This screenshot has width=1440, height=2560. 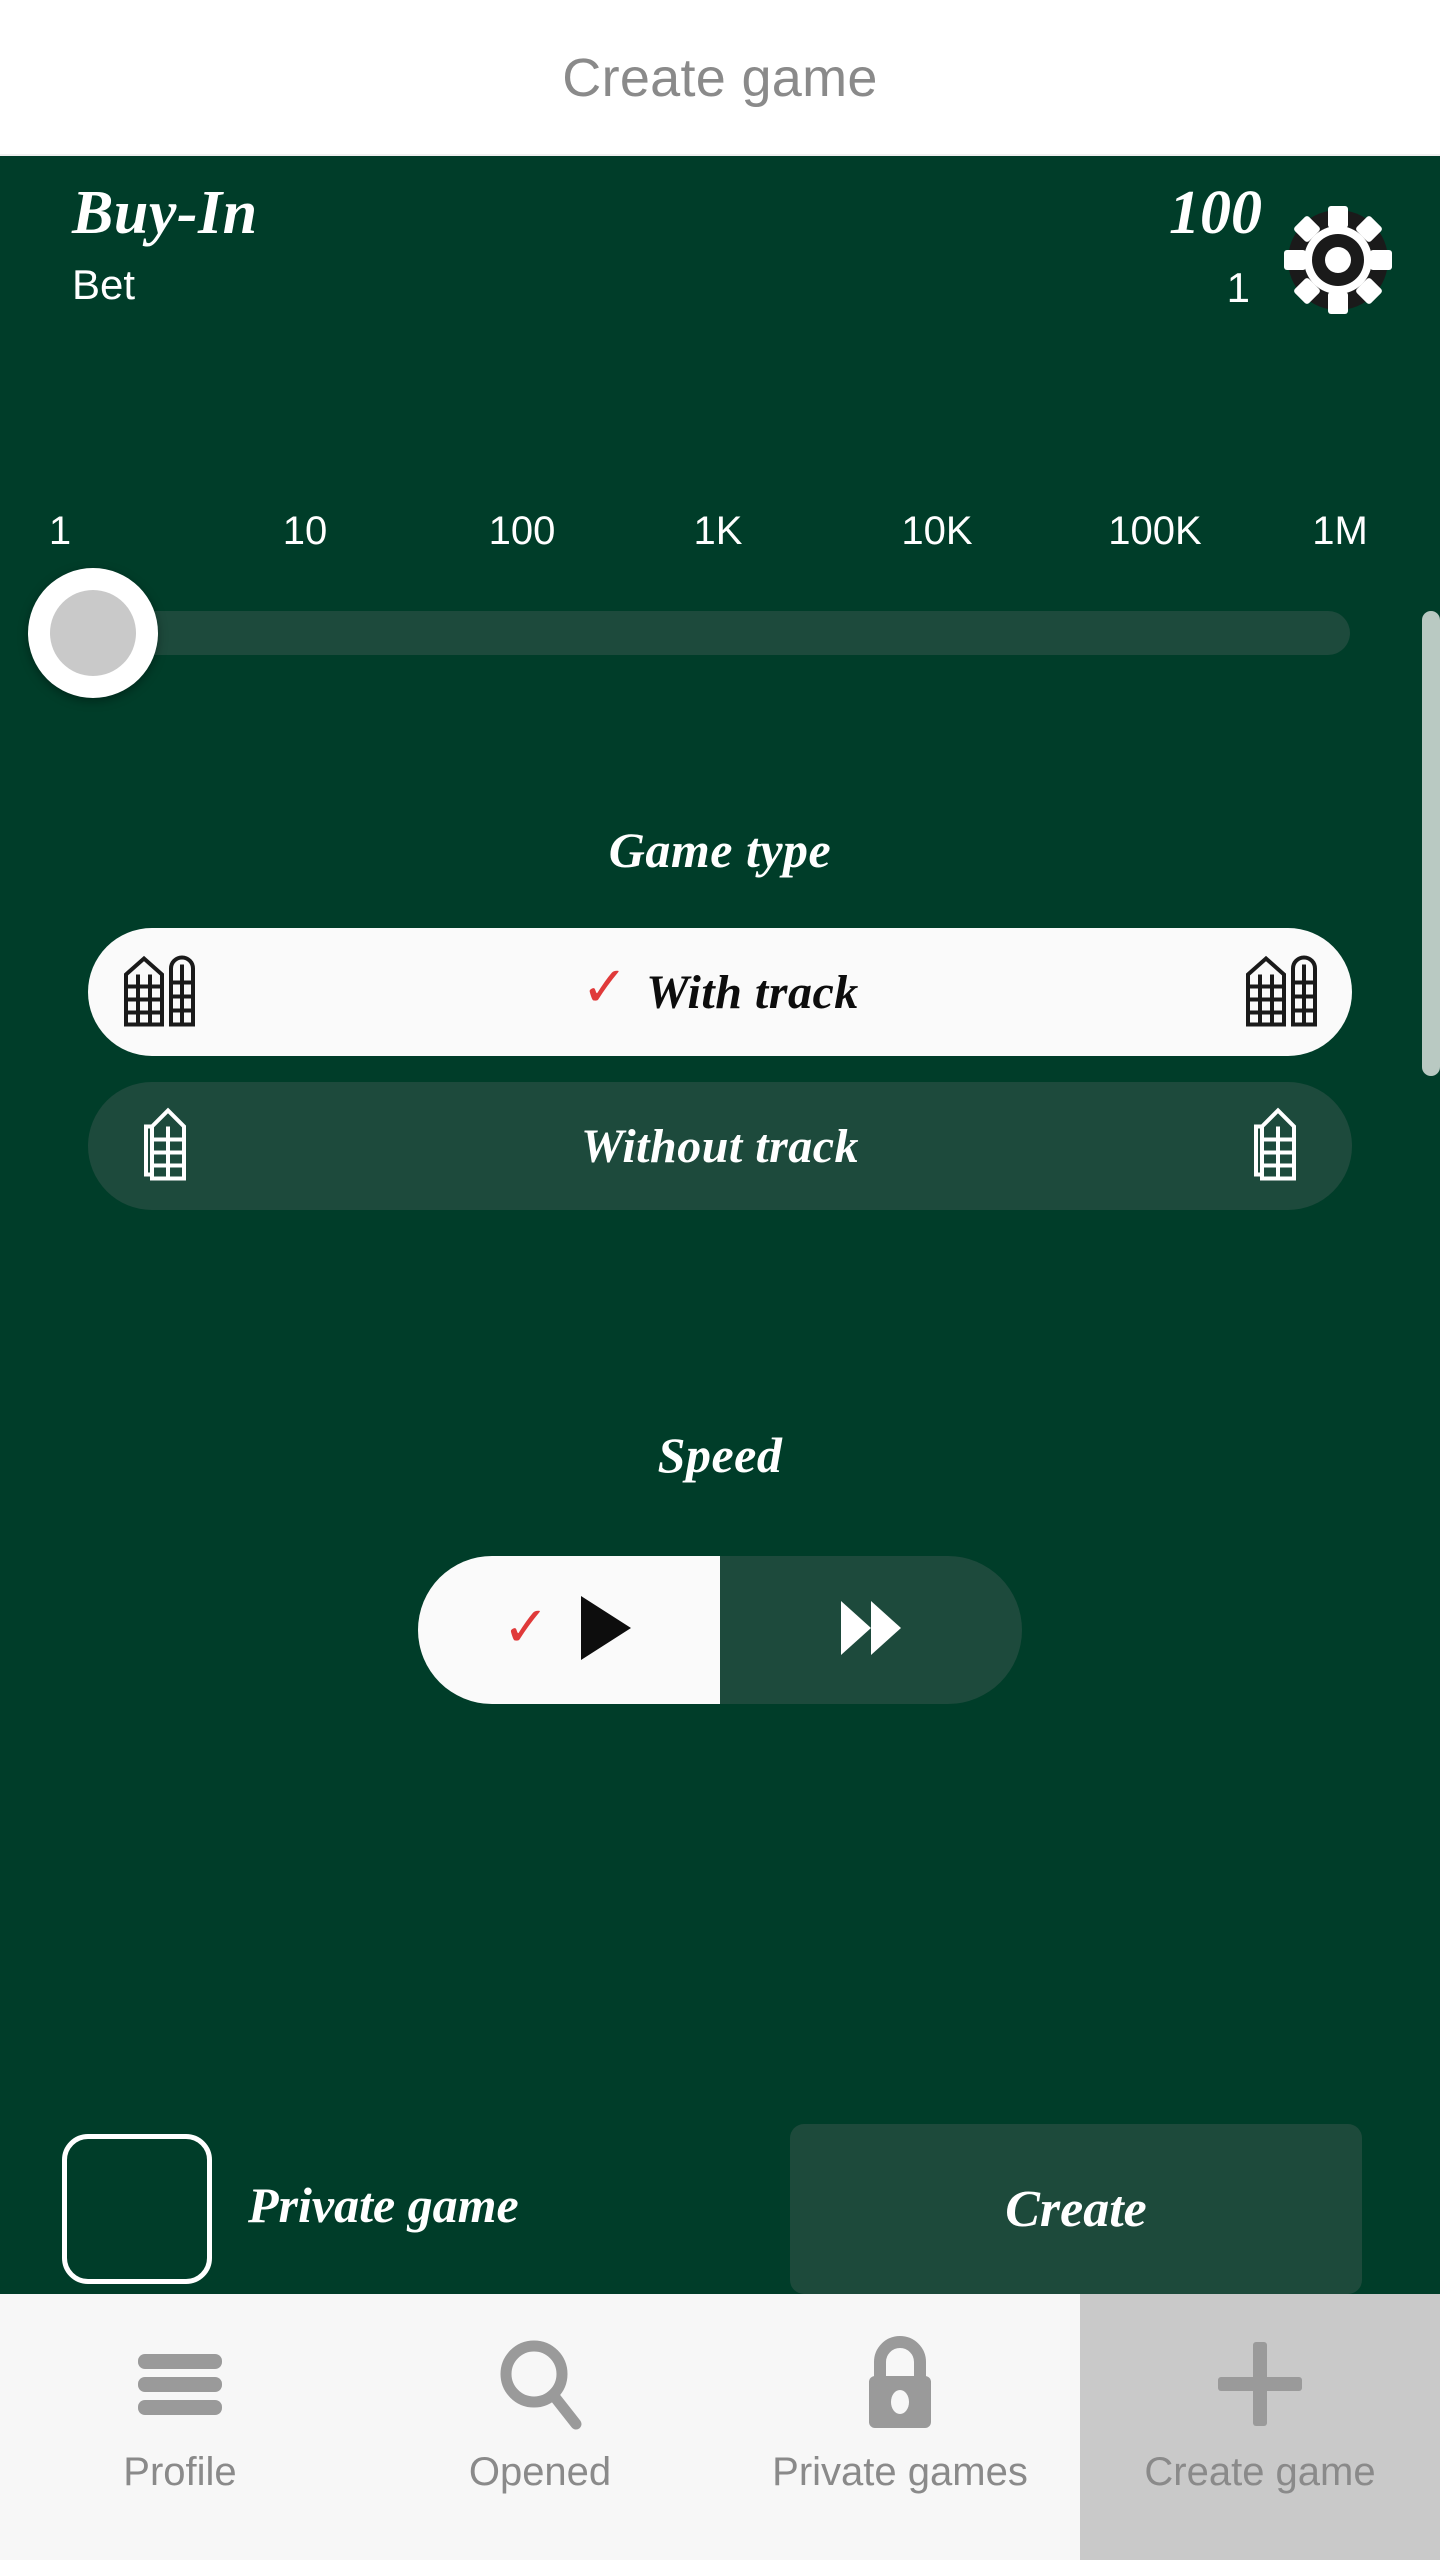 I want to click on slider-thumb, so click(x=93, y=633).